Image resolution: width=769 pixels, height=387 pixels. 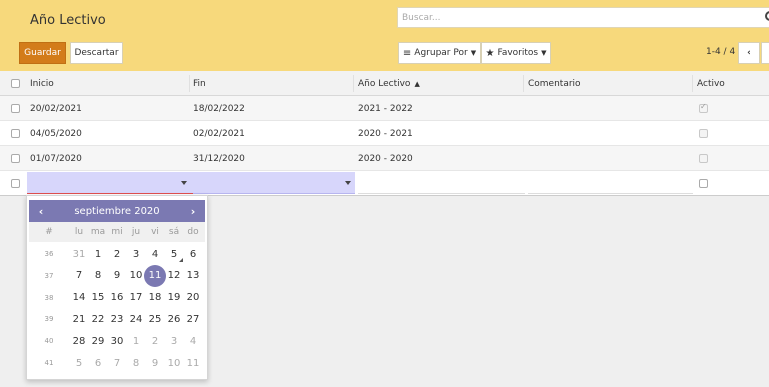 What do you see at coordinates (79, 232) in the screenshot?
I see `weekday-label: lu` at bounding box center [79, 232].